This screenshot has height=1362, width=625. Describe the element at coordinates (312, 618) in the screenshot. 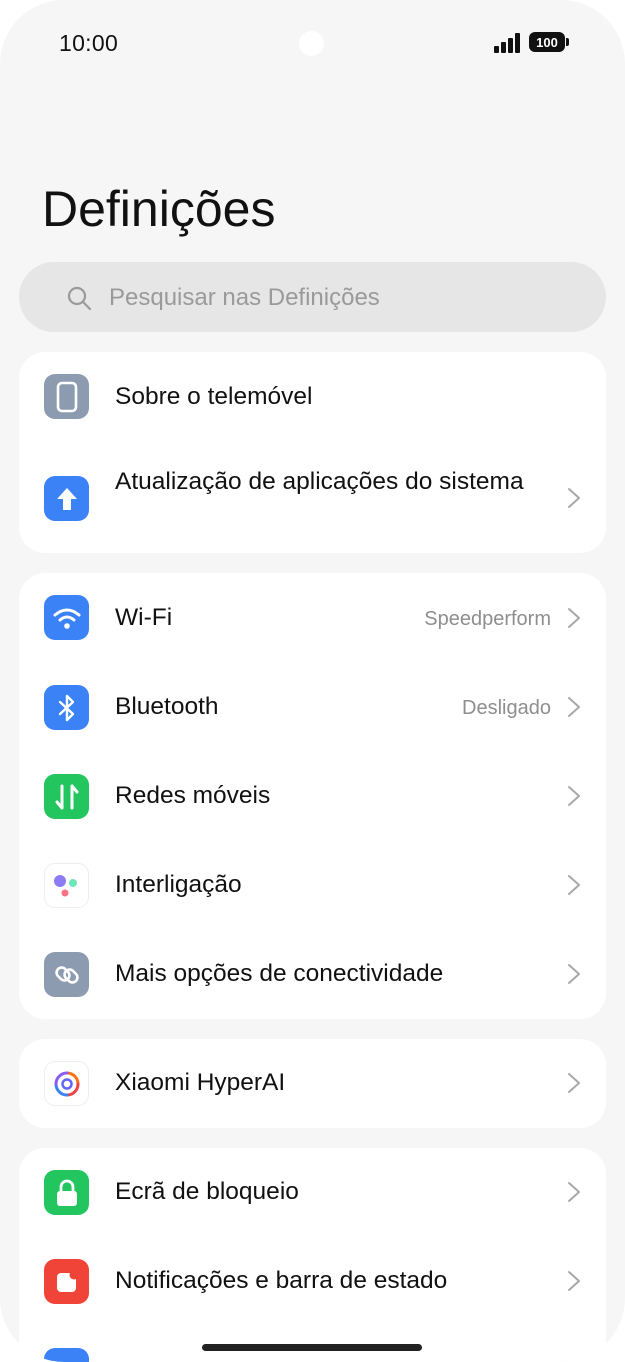

I see `settings-item-wifi: Wi-Fi Speedperform` at that location.